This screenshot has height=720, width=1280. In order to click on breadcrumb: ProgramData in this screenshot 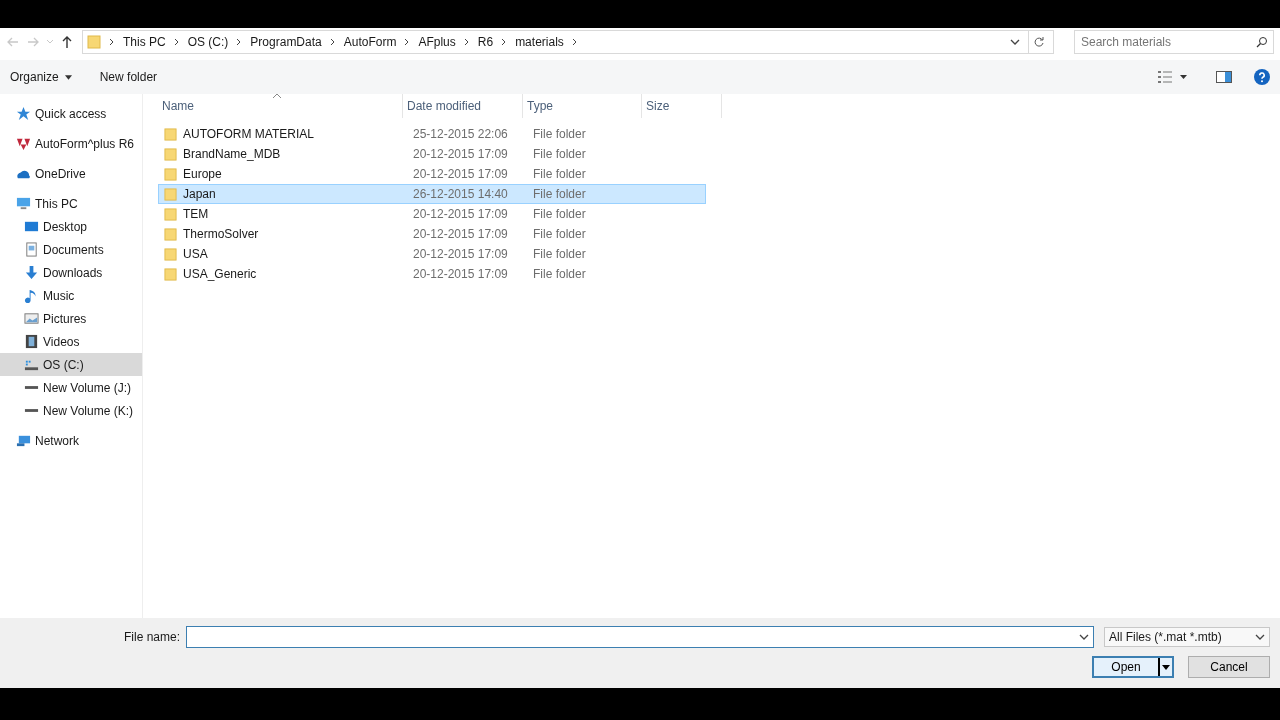, I will do `click(286, 42)`.